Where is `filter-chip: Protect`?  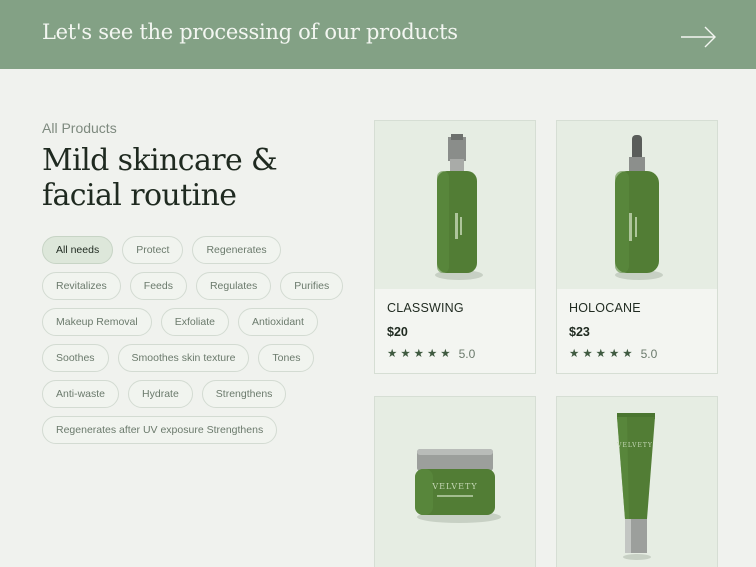 filter-chip: Protect is located at coordinates (153, 250).